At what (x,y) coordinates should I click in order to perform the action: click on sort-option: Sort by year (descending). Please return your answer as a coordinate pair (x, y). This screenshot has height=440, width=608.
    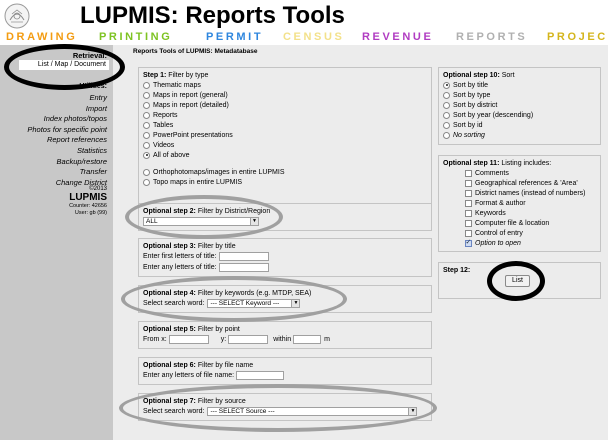
    Looking at the image, I should click on (519, 115).